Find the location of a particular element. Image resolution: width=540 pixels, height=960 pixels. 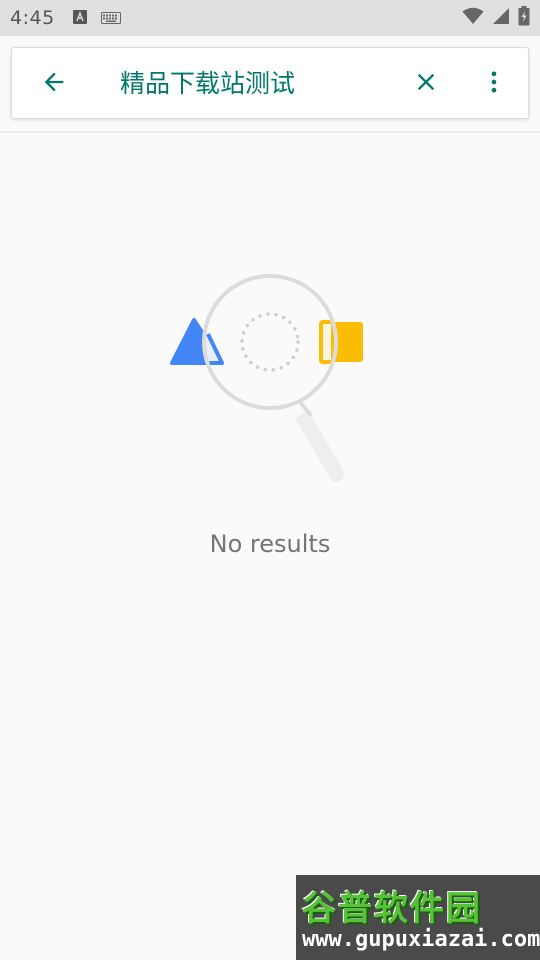

toolbar-divider is located at coordinates (270, 132).